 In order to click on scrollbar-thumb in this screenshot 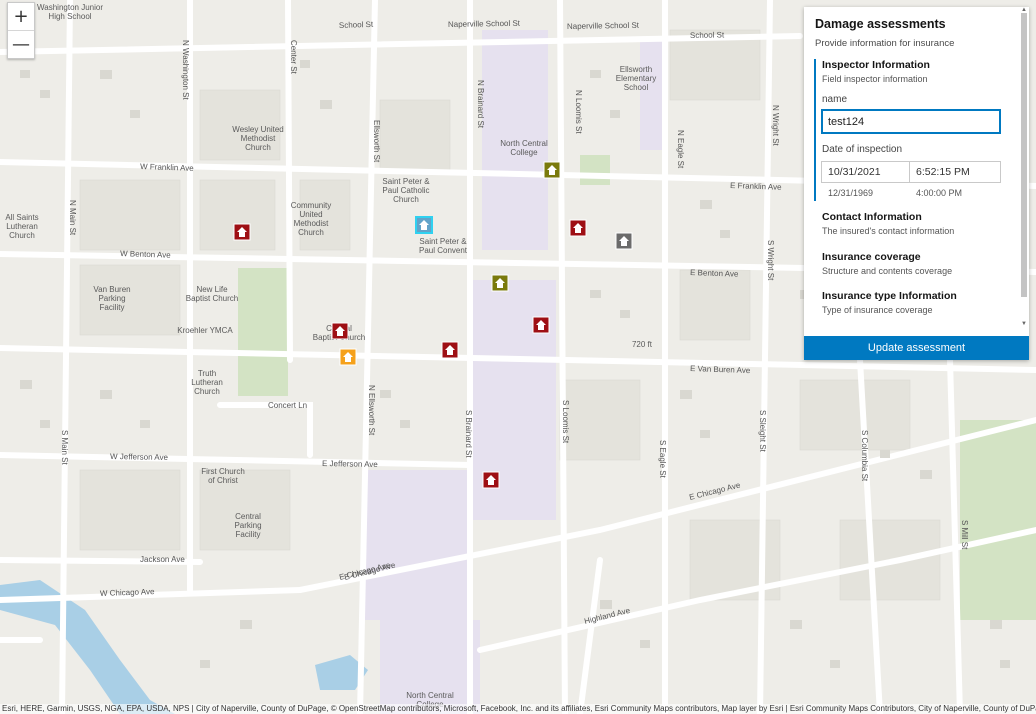, I will do `click(1024, 155)`.